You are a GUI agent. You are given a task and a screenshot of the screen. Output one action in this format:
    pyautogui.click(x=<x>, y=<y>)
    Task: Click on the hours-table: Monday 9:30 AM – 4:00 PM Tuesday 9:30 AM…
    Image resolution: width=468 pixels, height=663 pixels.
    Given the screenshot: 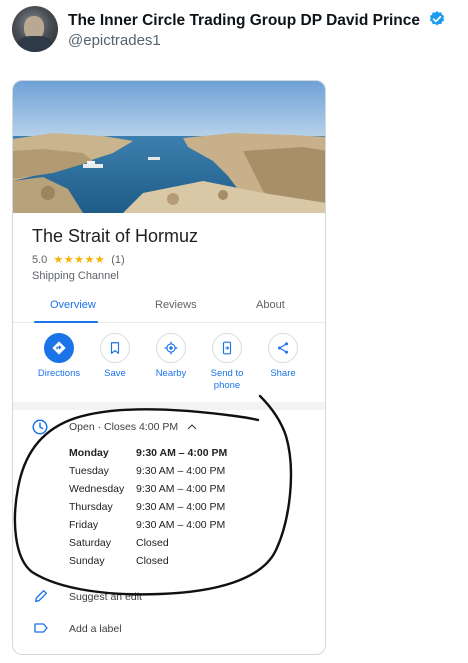 What is the action you would take?
    pyautogui.click(x=169, y=508)
    